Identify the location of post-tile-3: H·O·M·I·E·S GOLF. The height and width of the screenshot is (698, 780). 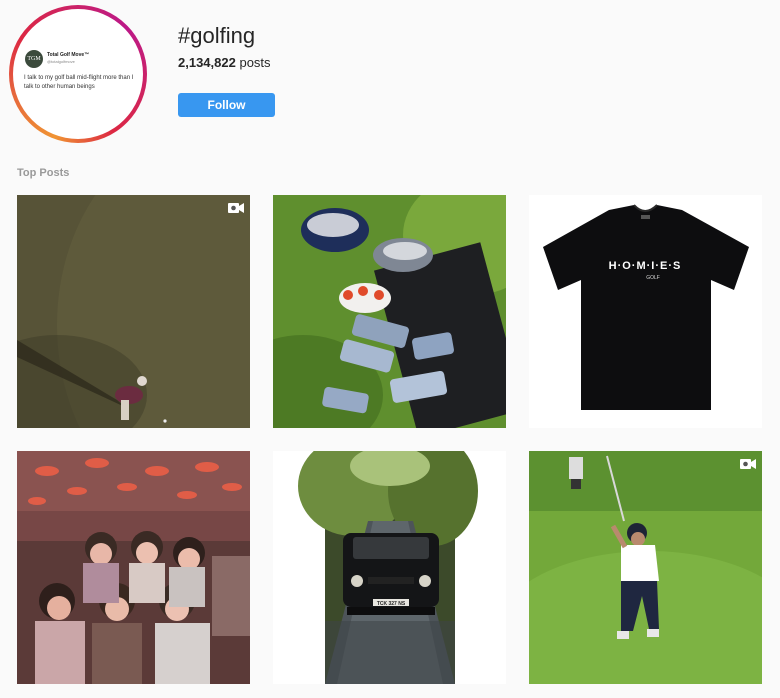
(645, 311).